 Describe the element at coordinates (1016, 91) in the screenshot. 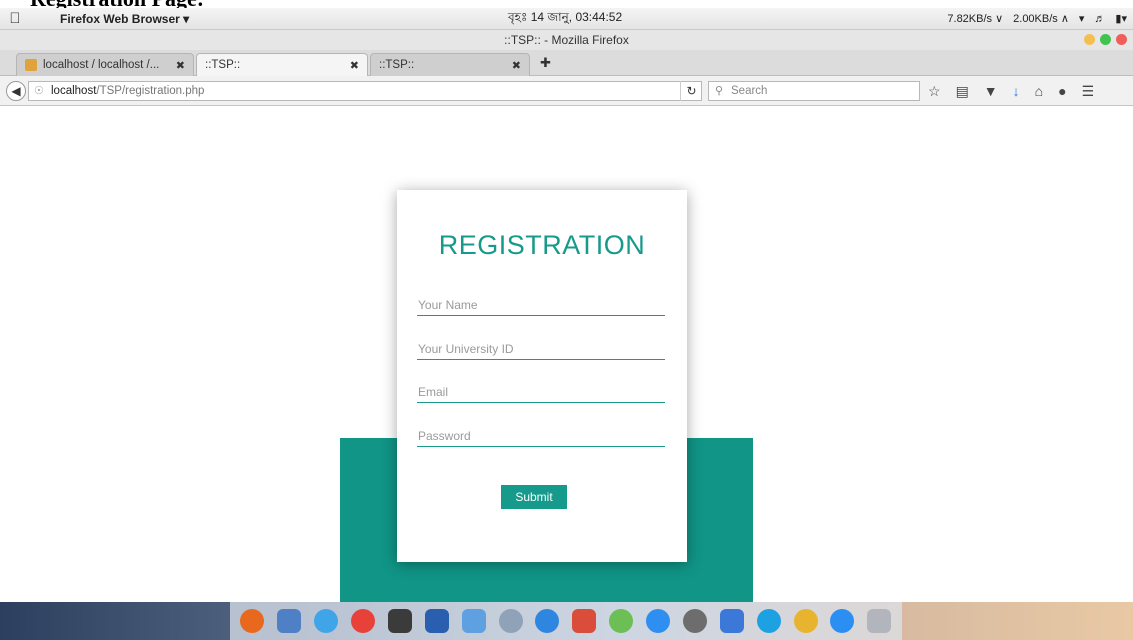

I see `download-icon: ↓` at that location.